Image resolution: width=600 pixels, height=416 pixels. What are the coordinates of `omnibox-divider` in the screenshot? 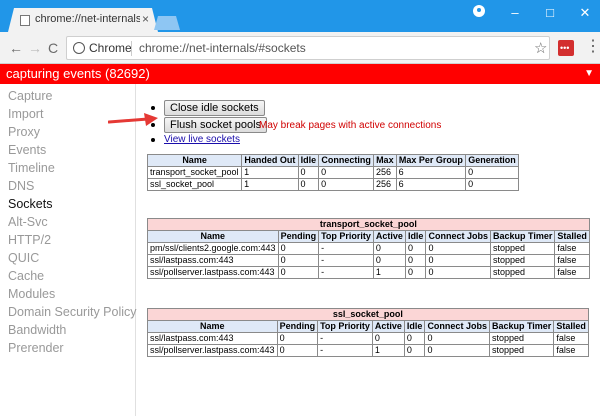 It's located at (131, 48).